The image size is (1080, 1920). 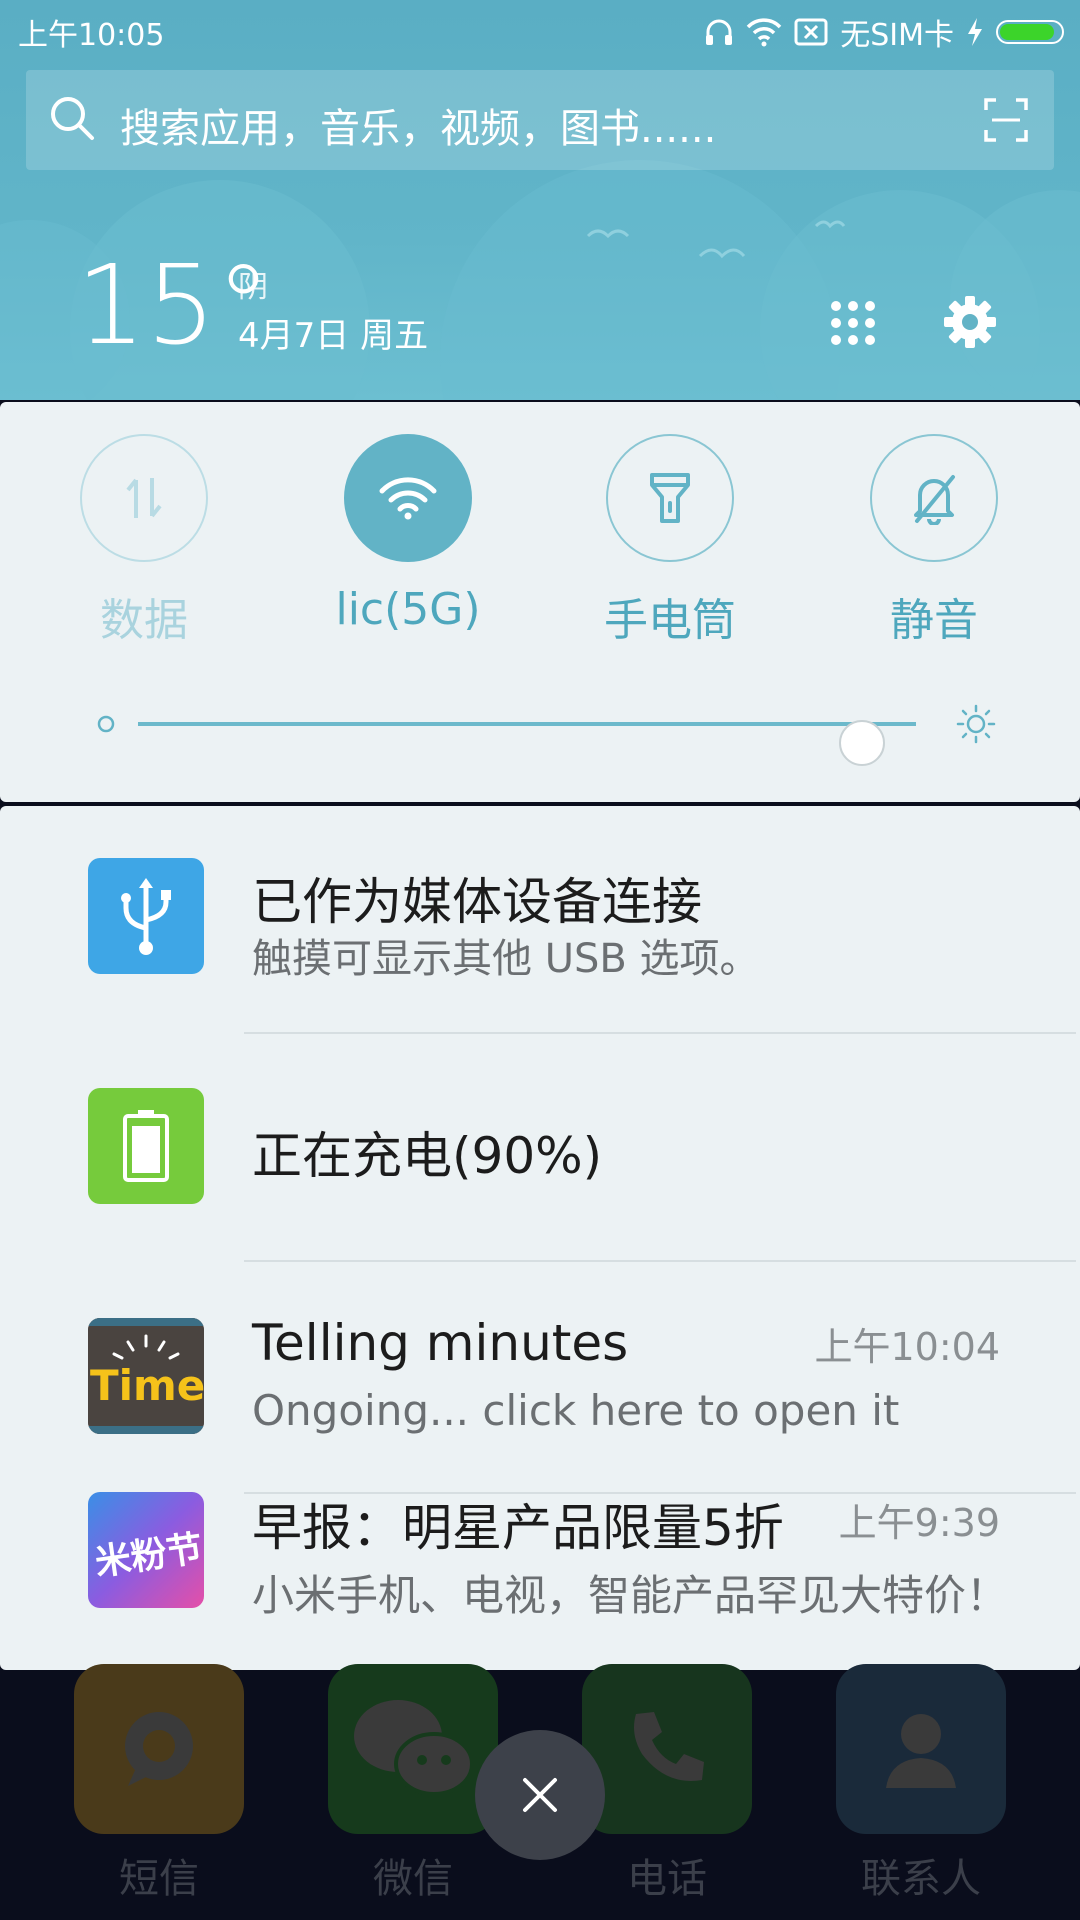 What do you see at coordinates (921, 1749) in the screenshot?
I see `contacts-icon` at bounding box center [921, 1749].